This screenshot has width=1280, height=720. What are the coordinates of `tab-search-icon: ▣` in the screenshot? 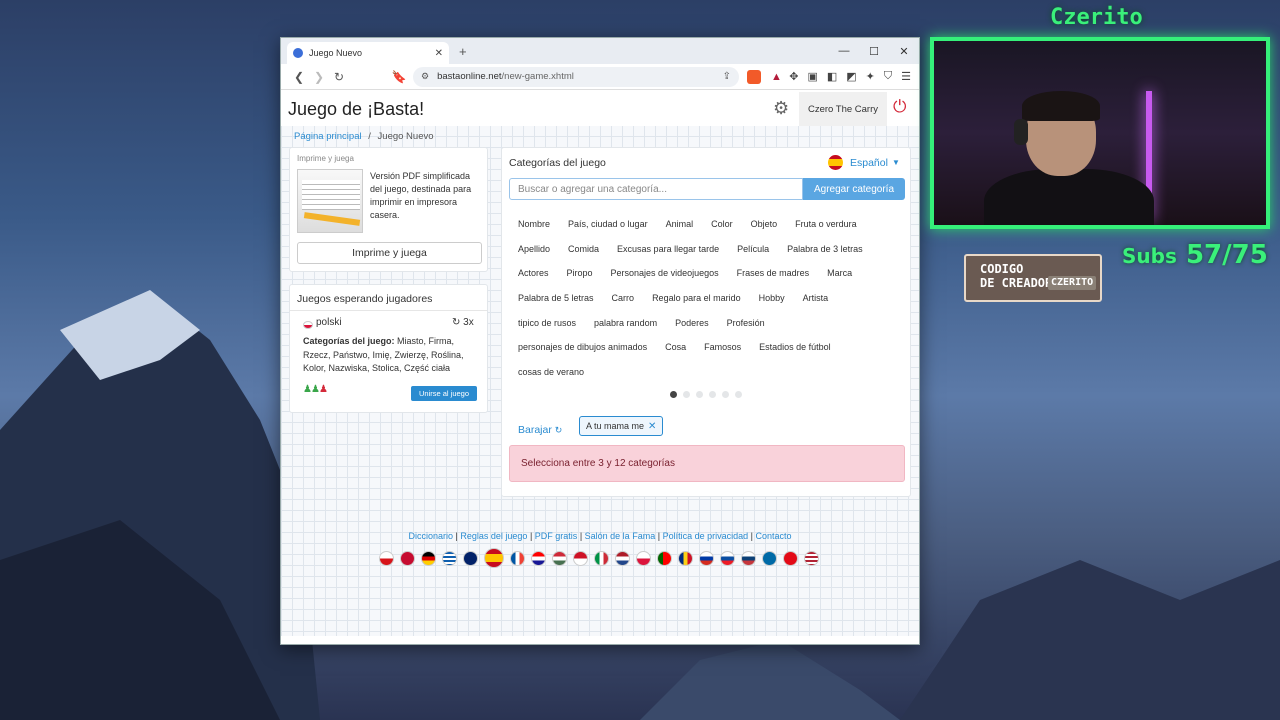 It's located at (812, 76).